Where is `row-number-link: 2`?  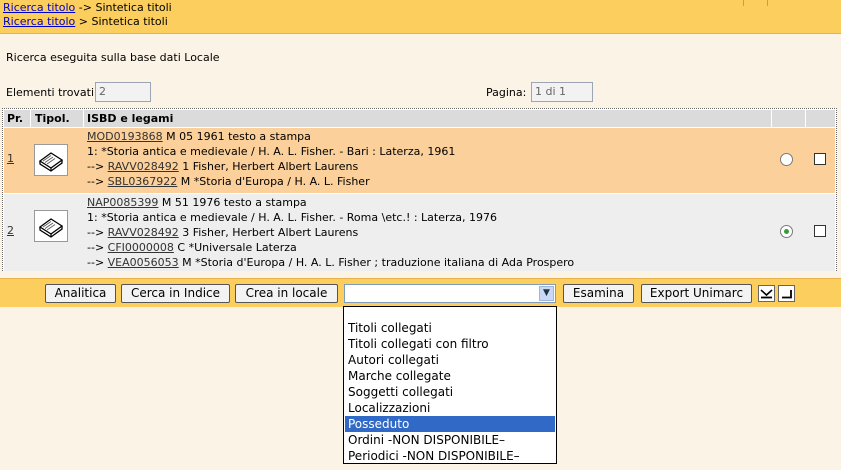 row-number-link: 2 is located at coordinates (10, 230).